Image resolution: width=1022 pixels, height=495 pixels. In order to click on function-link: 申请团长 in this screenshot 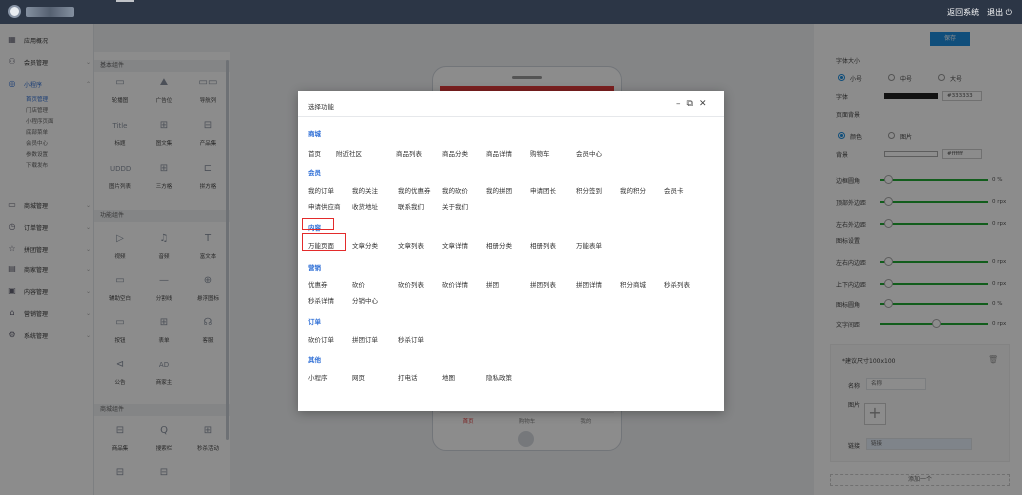, I will do `click(543, 190)`.